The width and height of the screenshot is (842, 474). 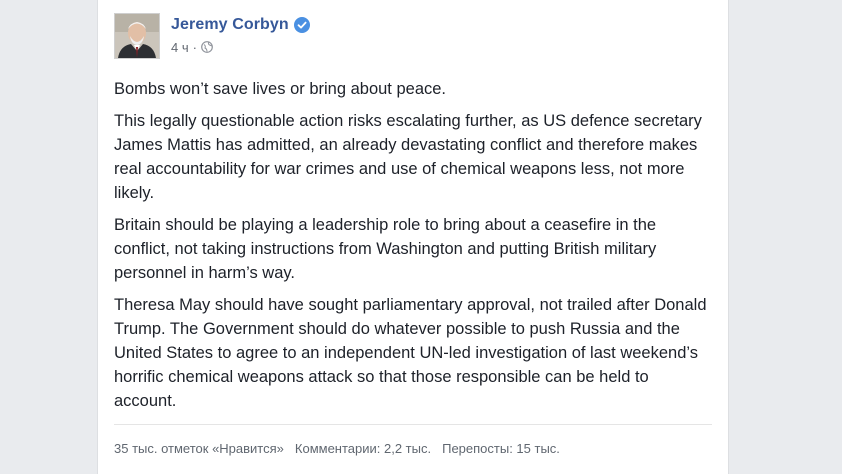 I want to click on globe-icon, so click(x=207, y=47).